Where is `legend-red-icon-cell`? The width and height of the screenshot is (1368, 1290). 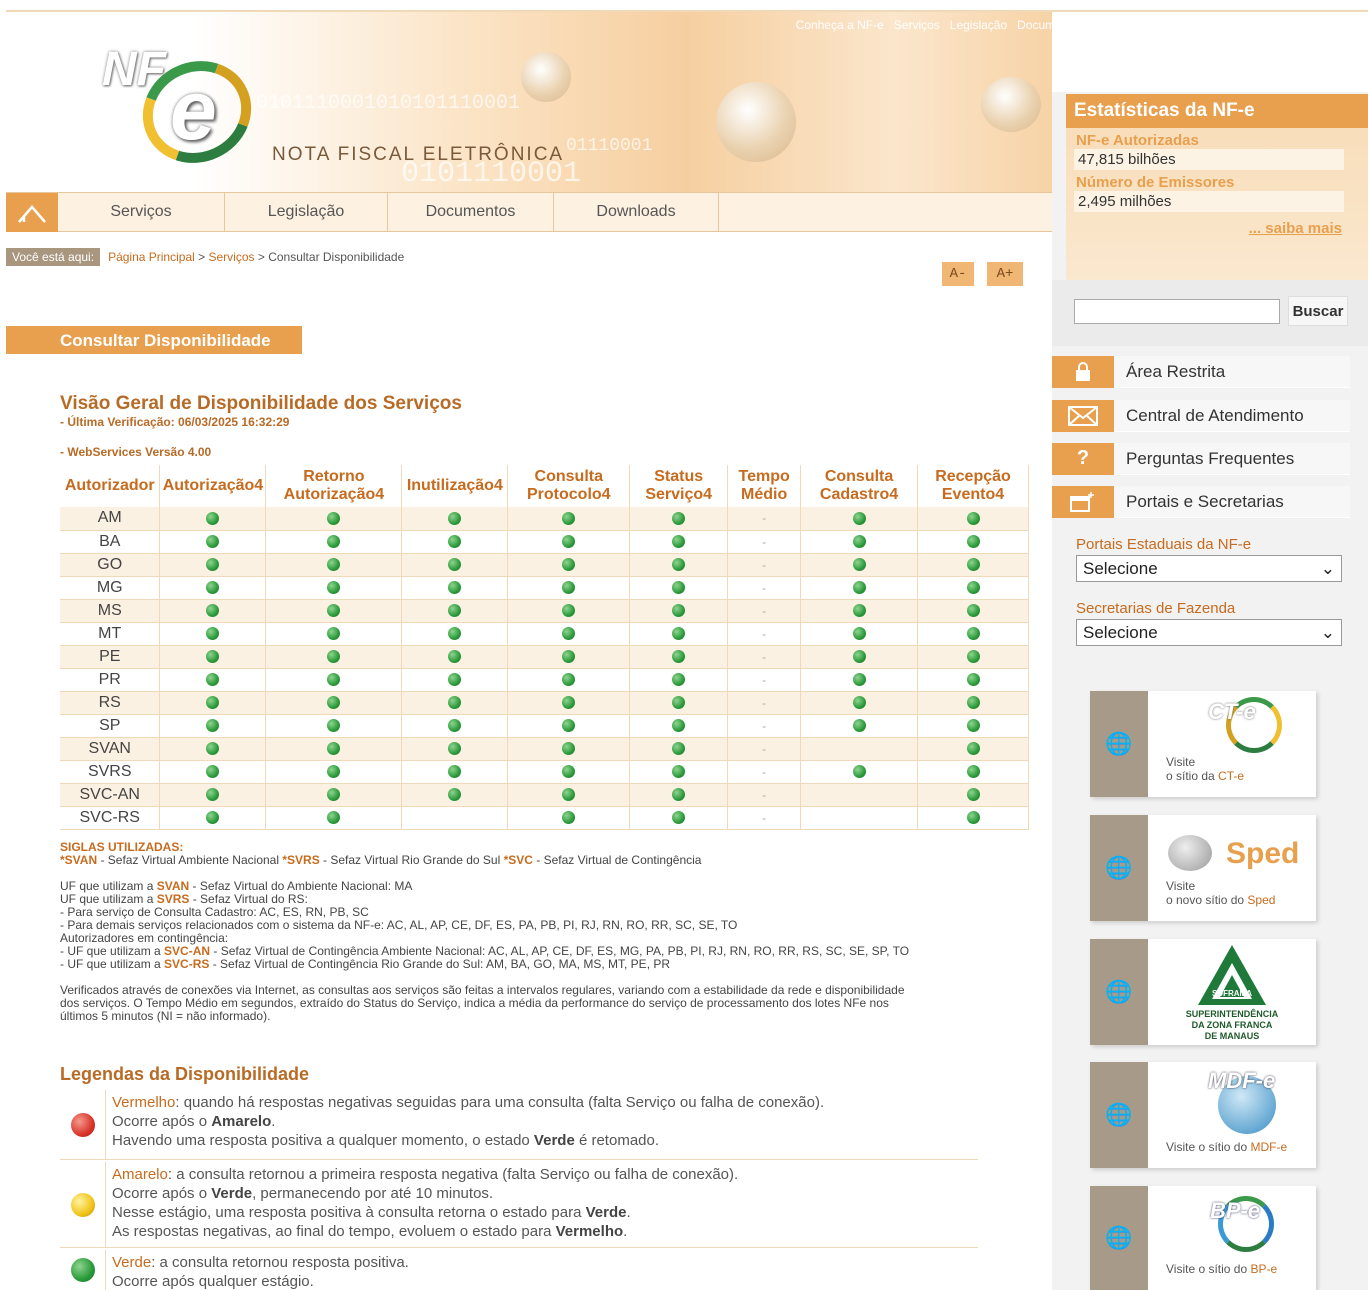
legend-red-icon-cell is located at coordinates (83, 1124).